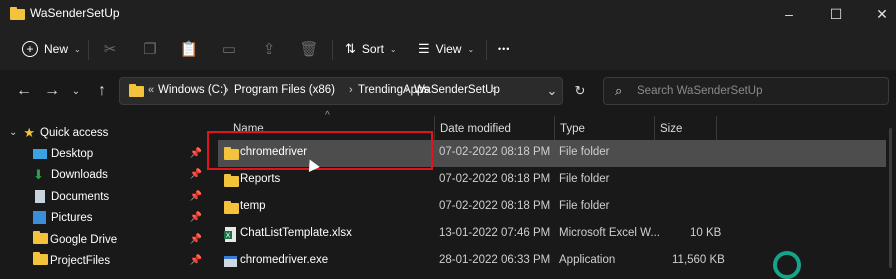  I want to click on refresh-icon: ↻, so click(580, 91).